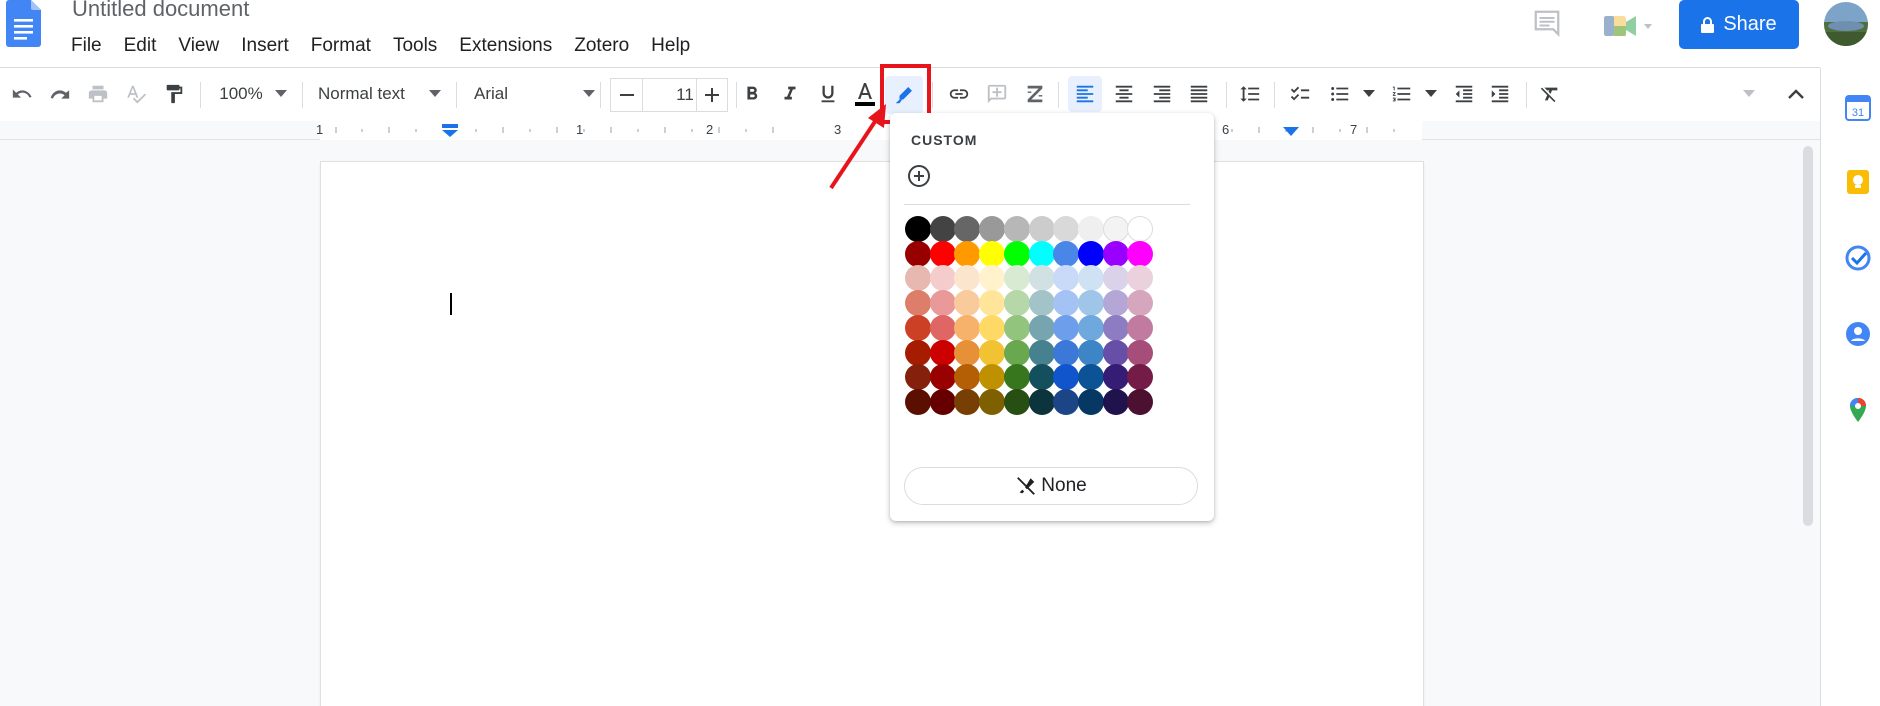 This screenshot has height=706, width=1880. Describe the element at coordinates (24, 24) in the screenshot. I see `docs-logo-icon` at that location.